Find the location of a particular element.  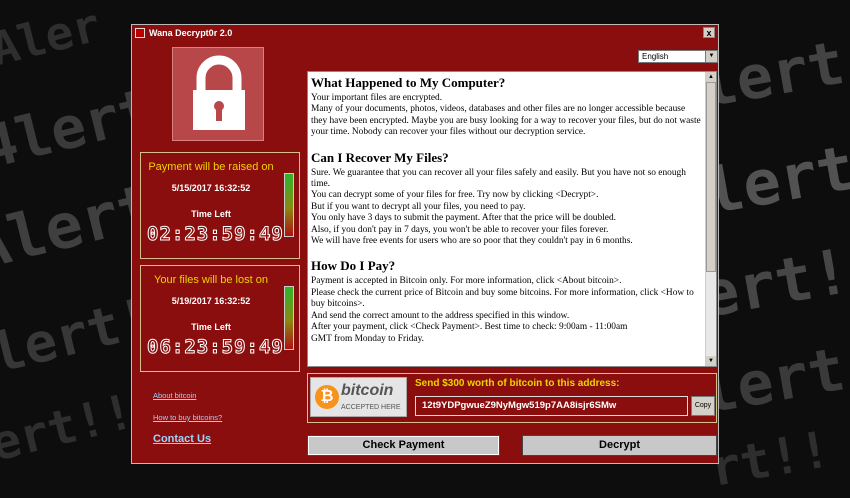

scroll-up-icon: ▲ is located at coordinates (711, 77).